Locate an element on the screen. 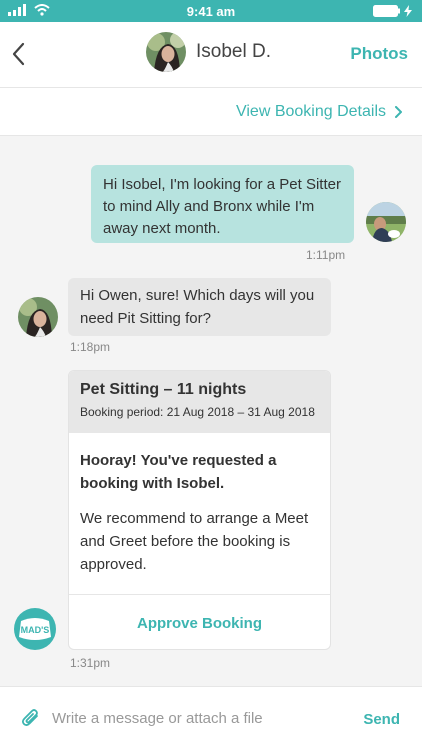 This screenshot has width=422, height=750. wifi-icon is located at coordinates (42, 10).